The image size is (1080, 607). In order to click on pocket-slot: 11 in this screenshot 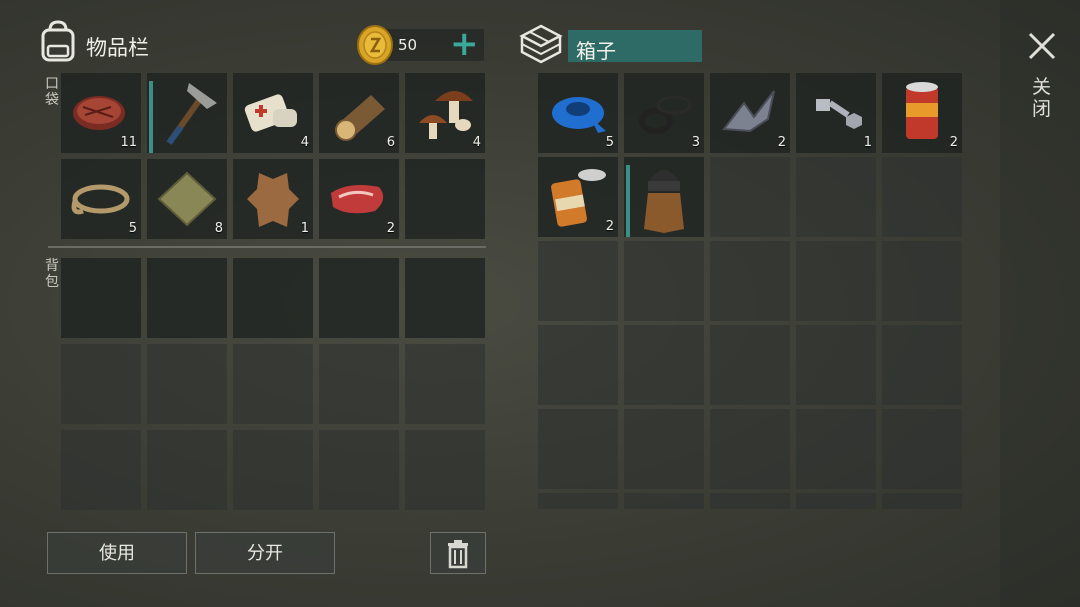, I will do `click(101, 113)`.